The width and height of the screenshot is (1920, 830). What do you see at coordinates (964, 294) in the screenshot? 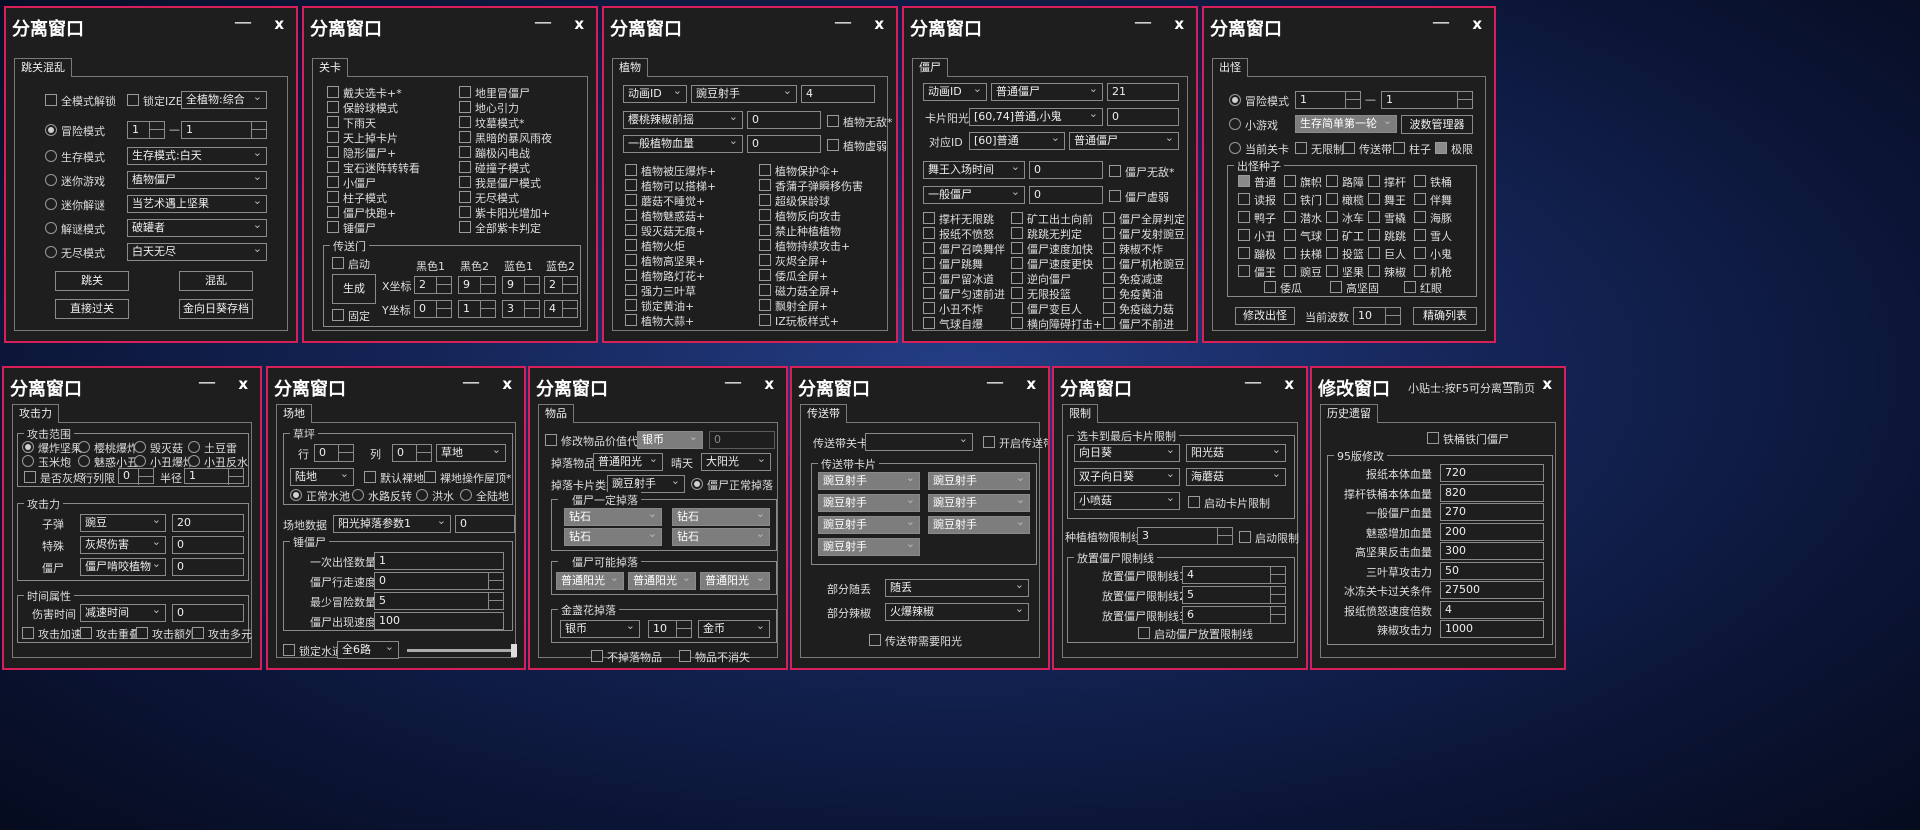
I see `zombie-option-checkbox: 僵尸匀速前进` at bounding box center [964, 294].